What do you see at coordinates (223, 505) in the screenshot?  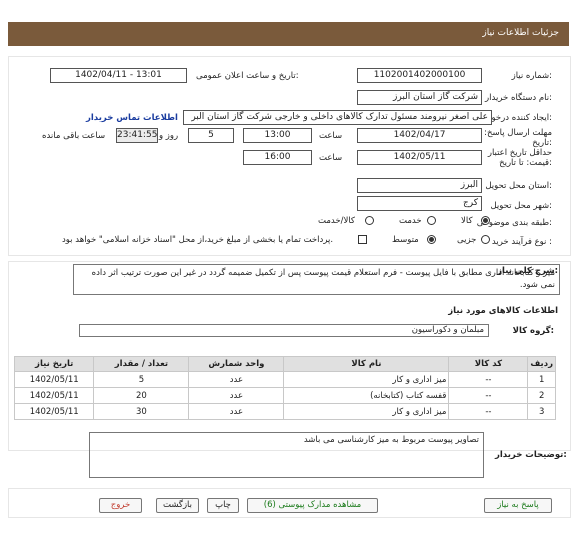 I see `print-button: چاپ` at bounding box center [223, 505].